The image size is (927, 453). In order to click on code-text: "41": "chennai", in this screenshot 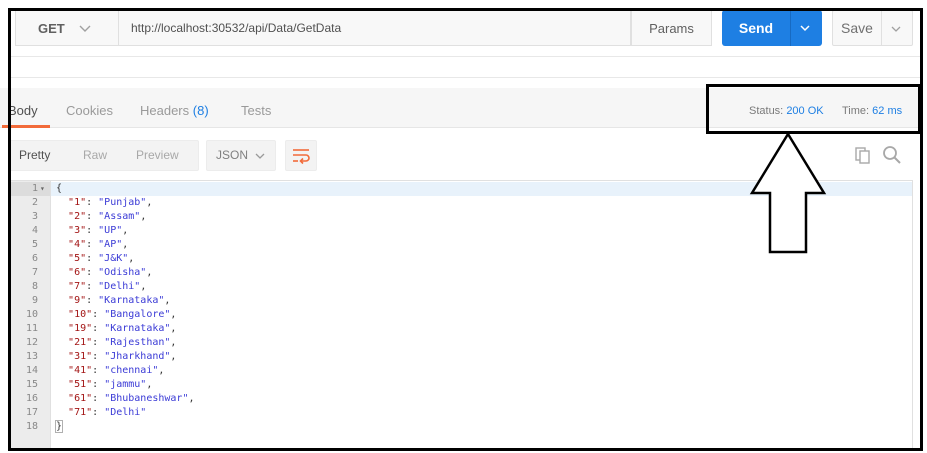, I will do `click(110, 371)`.